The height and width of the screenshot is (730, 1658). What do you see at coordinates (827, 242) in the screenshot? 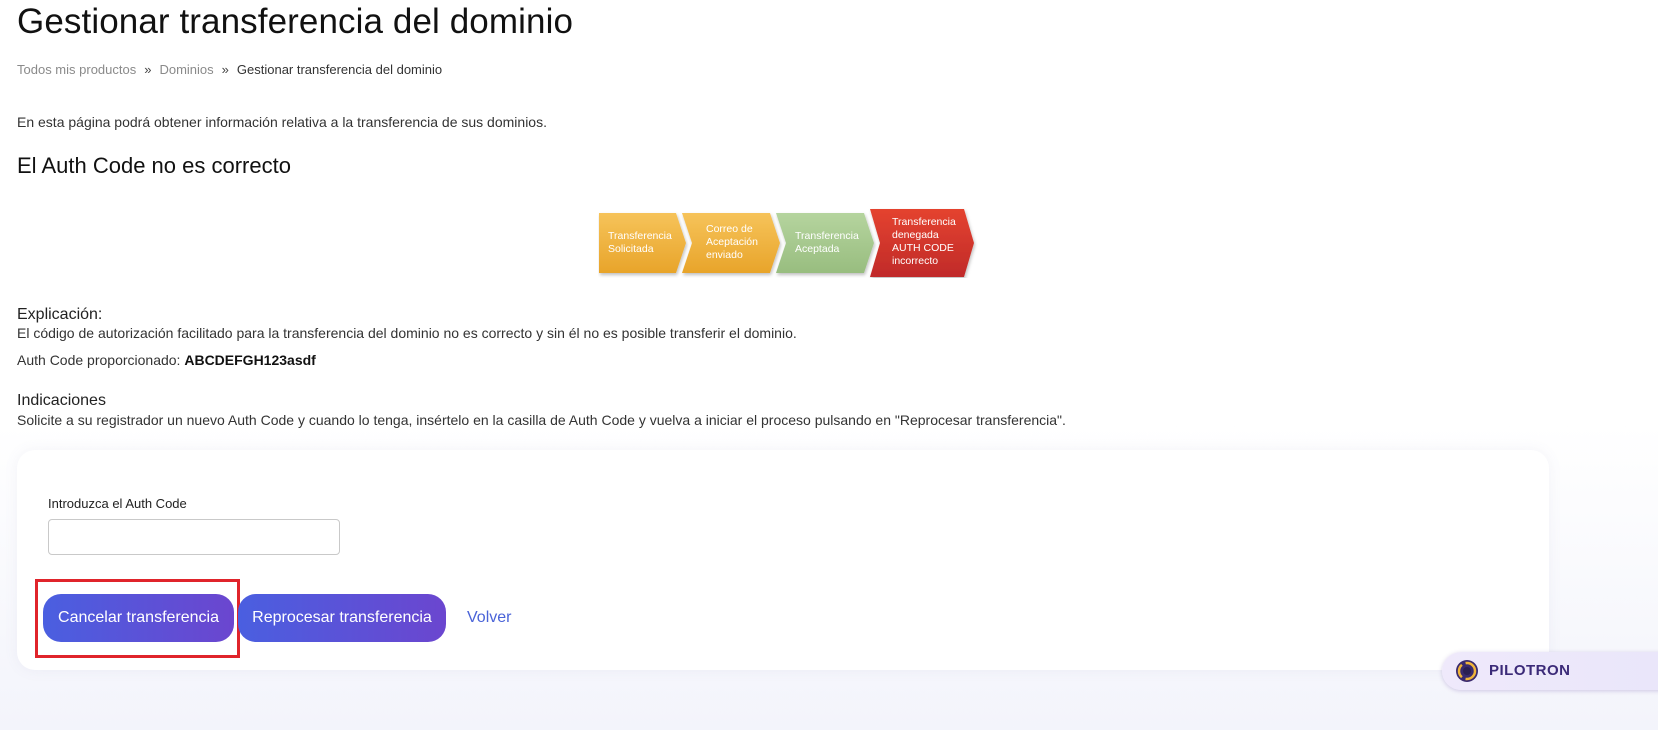
I see `step-label-3: Transferencia Aceptada` at bounding box center [827, 242].